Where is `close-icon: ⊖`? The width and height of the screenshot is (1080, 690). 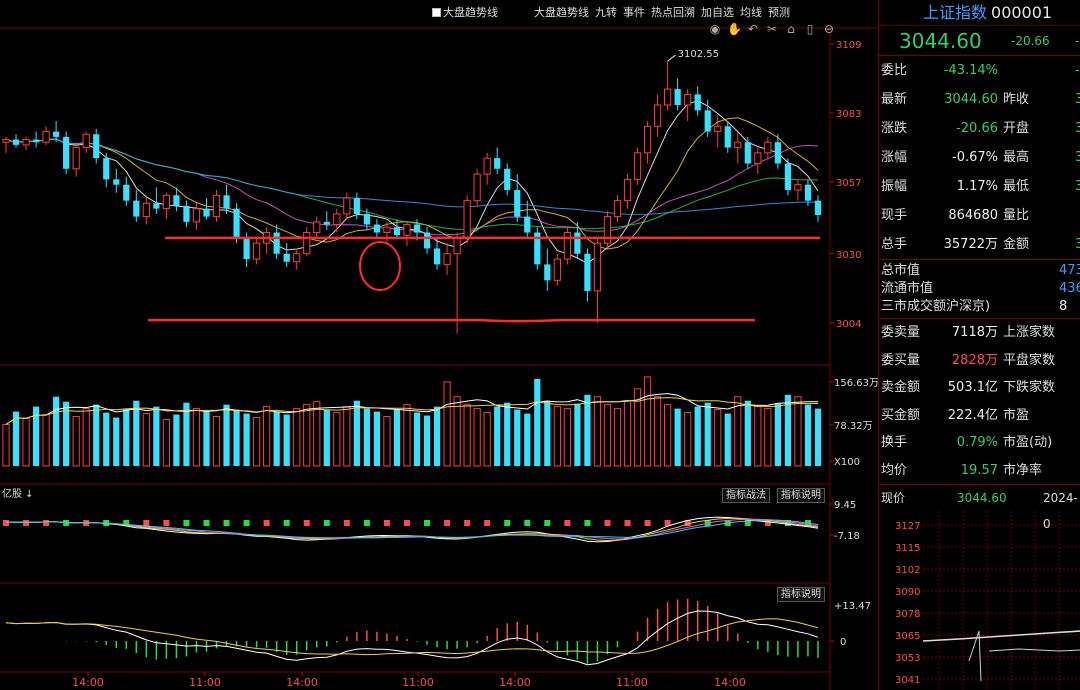
close-icon: ⊖ is located at coordinates (829, 29).